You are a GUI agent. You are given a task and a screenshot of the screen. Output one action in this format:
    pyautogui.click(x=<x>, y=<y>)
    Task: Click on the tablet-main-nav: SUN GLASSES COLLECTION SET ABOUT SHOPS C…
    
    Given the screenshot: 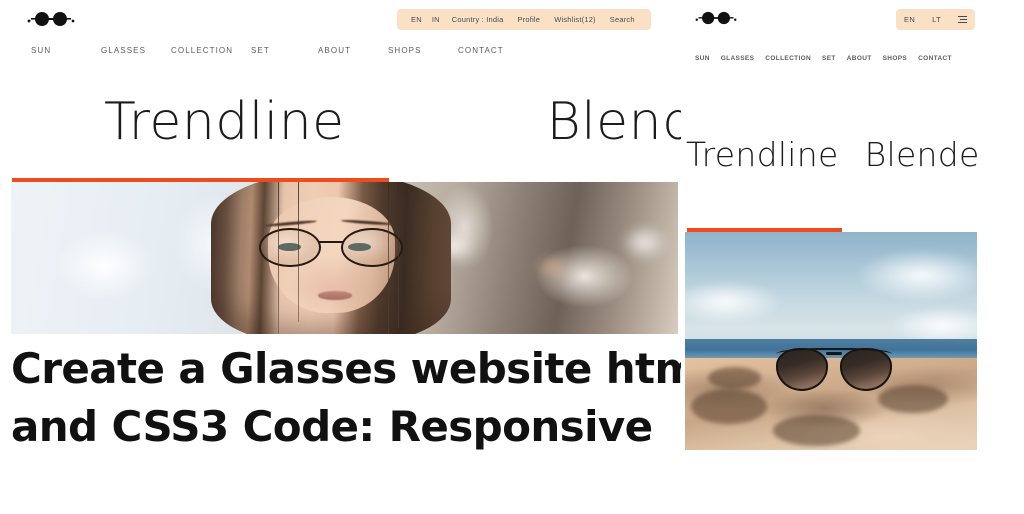 What is the action you would take?
    pyautogui.click(x=823, y=58)
    